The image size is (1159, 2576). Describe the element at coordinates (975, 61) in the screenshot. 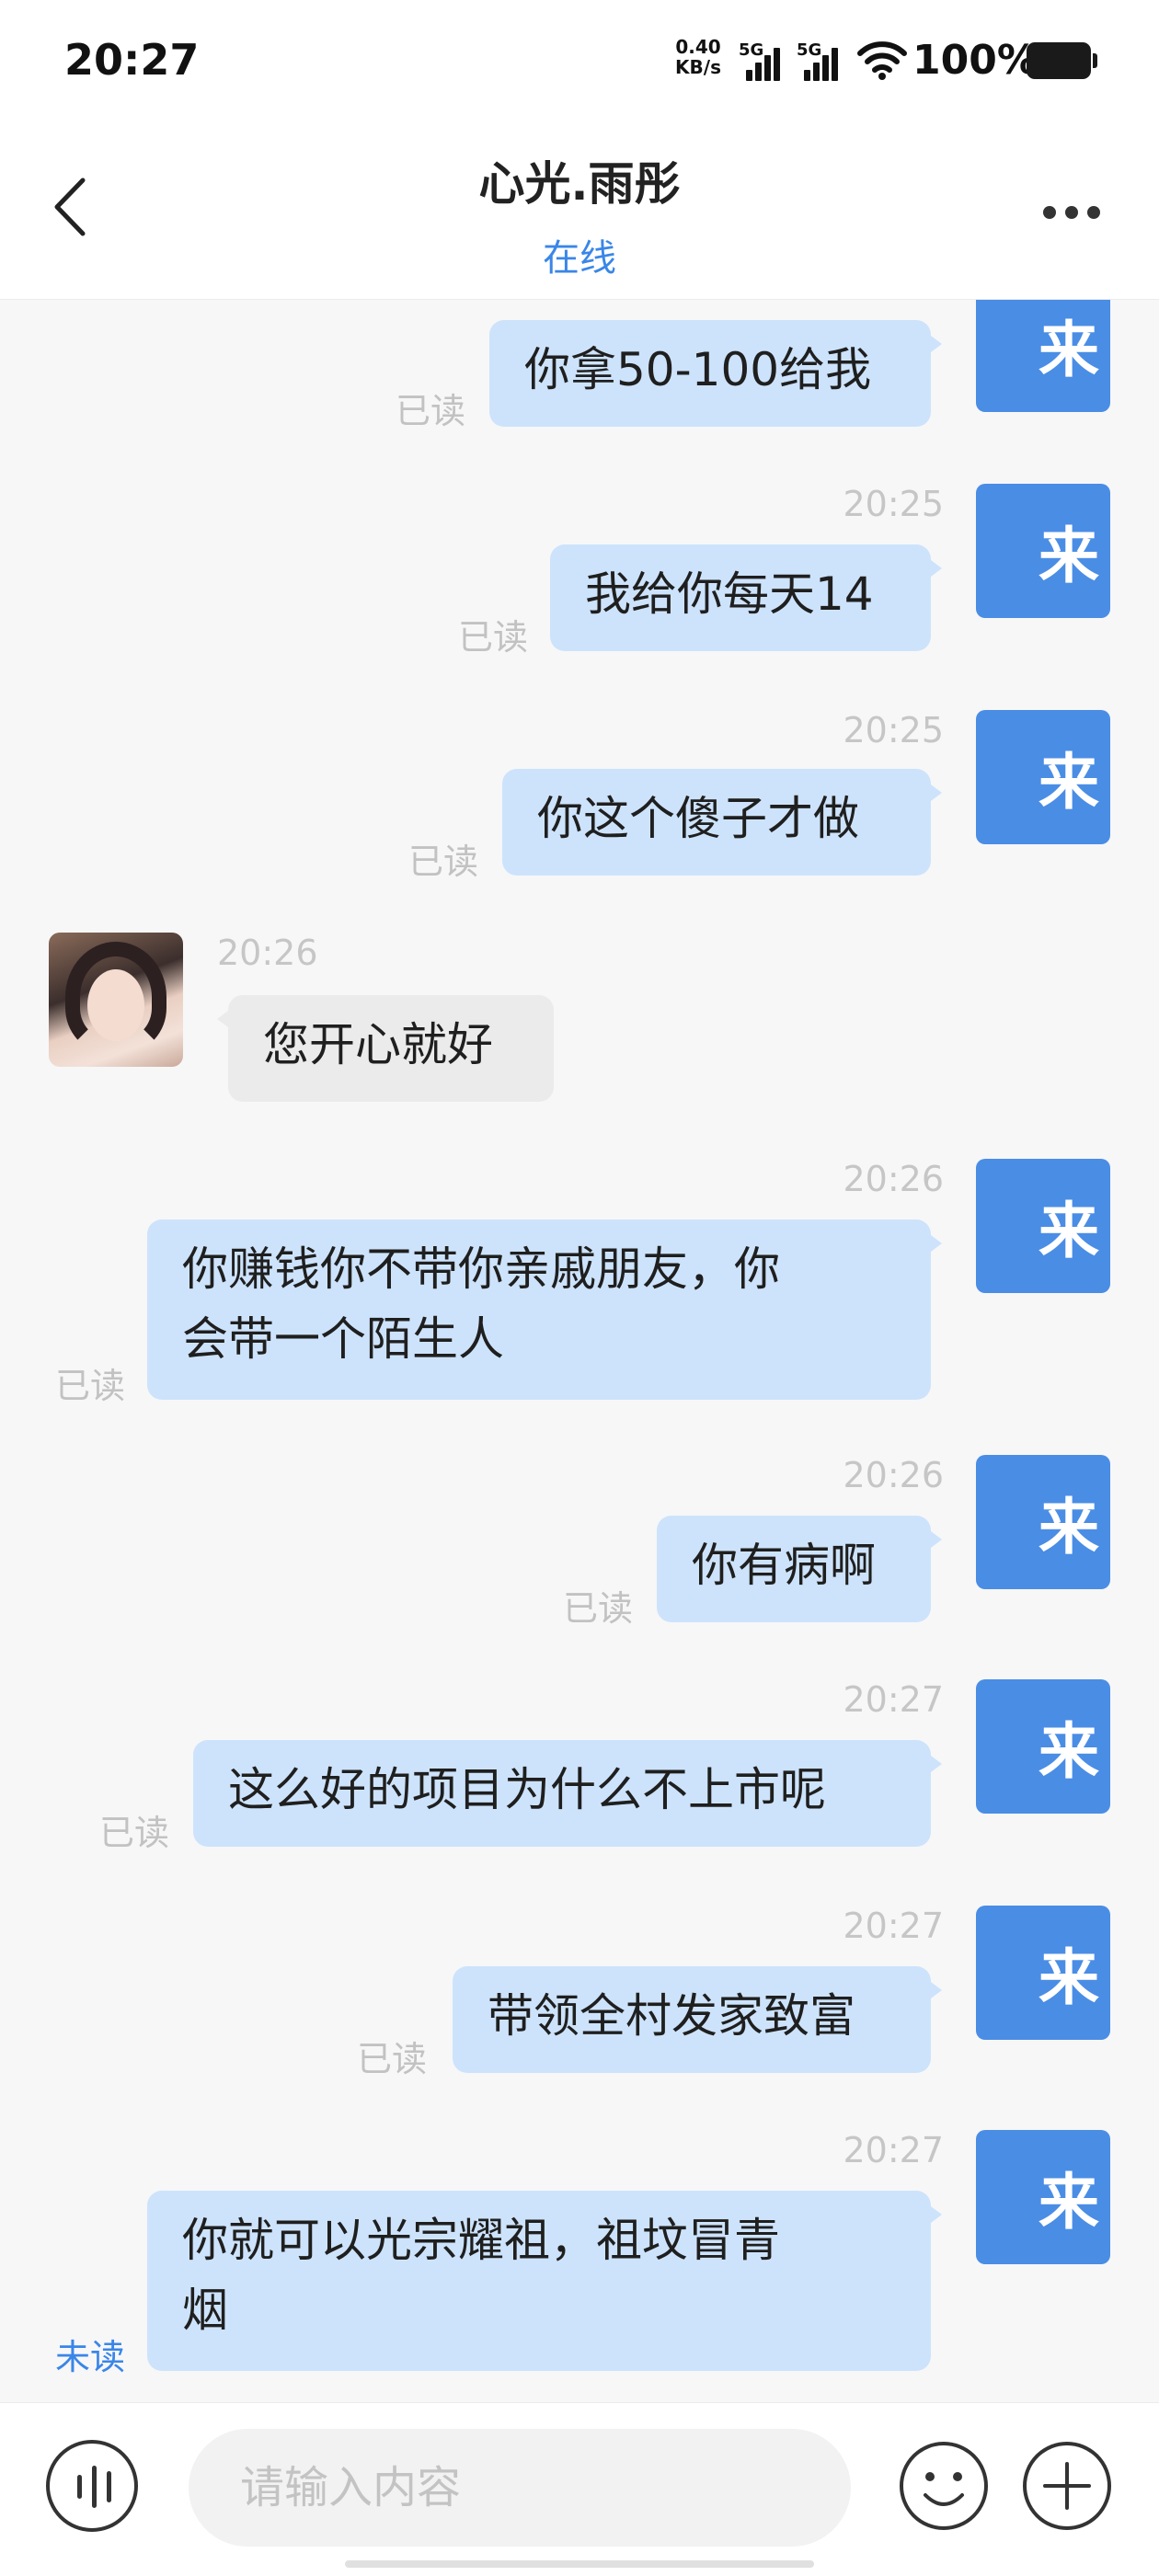

I see `battery-percent: 100%` at that location.